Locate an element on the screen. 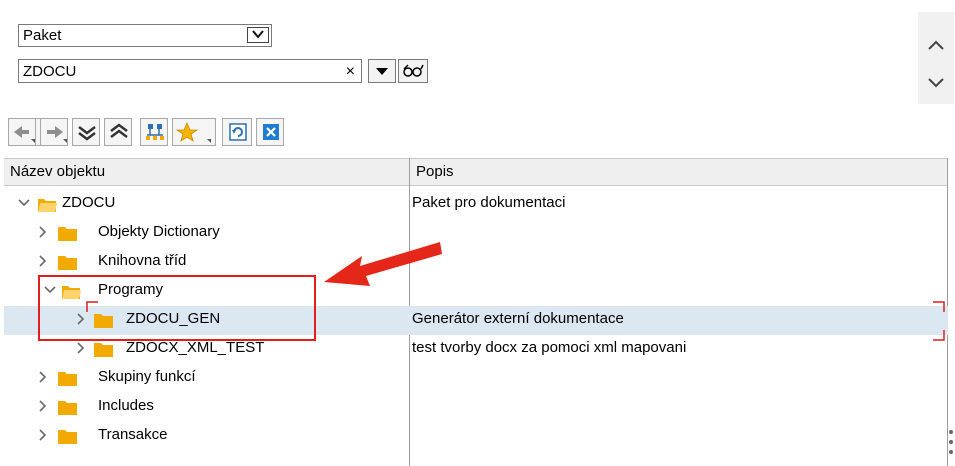 The image size is (955, 466). tree-row-skupiny-funkci: Skupiny funkcí is located at coordinates (476, 378).